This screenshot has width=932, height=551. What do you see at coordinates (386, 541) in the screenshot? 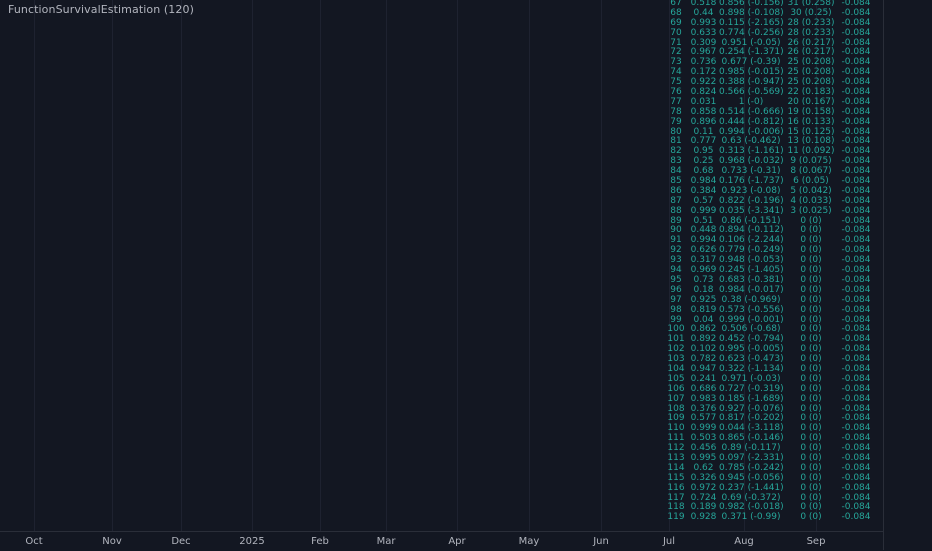
I see `time-axis-label: Mar` at bounding box center [386, 541].